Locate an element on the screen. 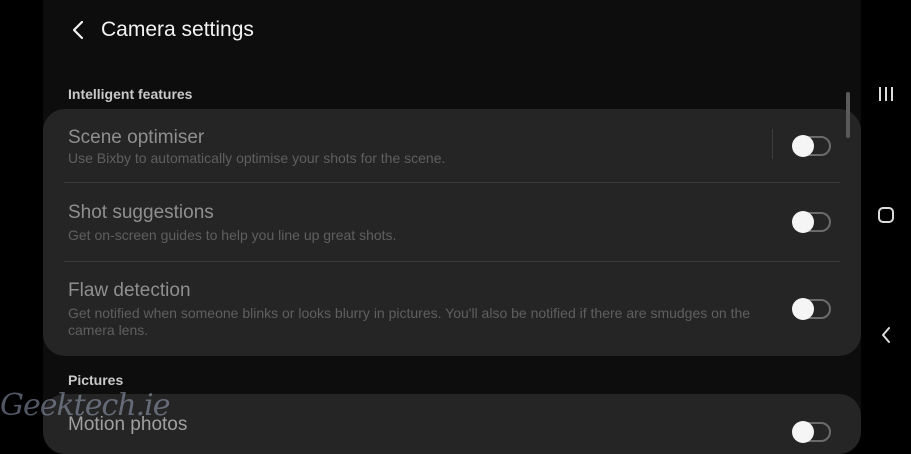  chevron-left-icon is located at coordinates (78, 30).